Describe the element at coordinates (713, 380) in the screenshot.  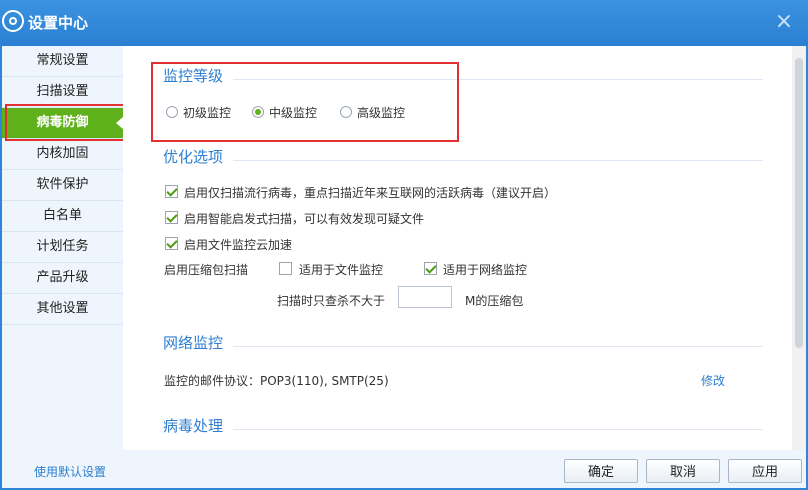
I see `modify-protocol-link: 修改` at that location.